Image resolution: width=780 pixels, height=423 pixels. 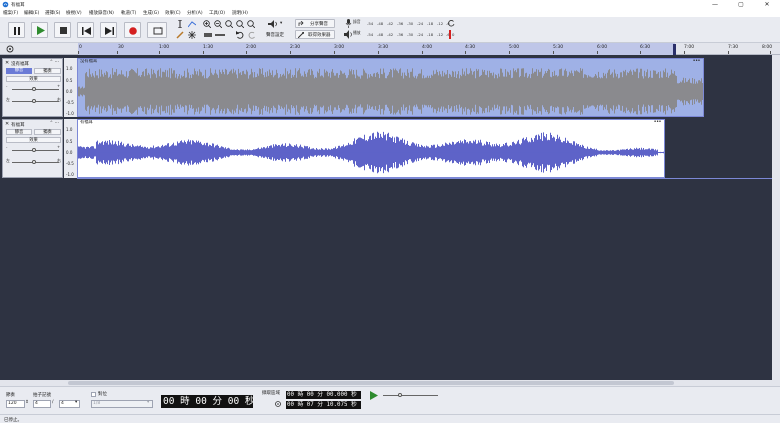 I want to click on snap-checkbox, so click(x=93, y=394).